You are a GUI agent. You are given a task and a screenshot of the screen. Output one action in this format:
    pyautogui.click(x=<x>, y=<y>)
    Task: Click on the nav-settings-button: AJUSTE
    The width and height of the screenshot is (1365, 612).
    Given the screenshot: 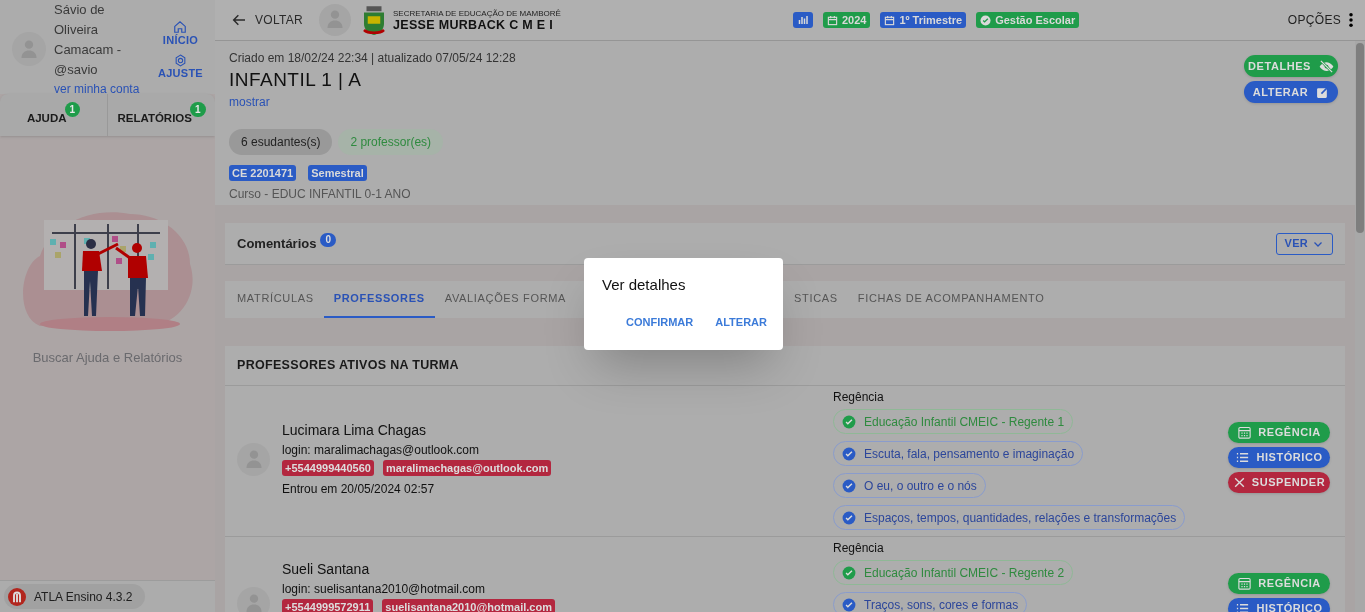 What is the action you would take?
    pyautogui.click(x=180, y=66)
    